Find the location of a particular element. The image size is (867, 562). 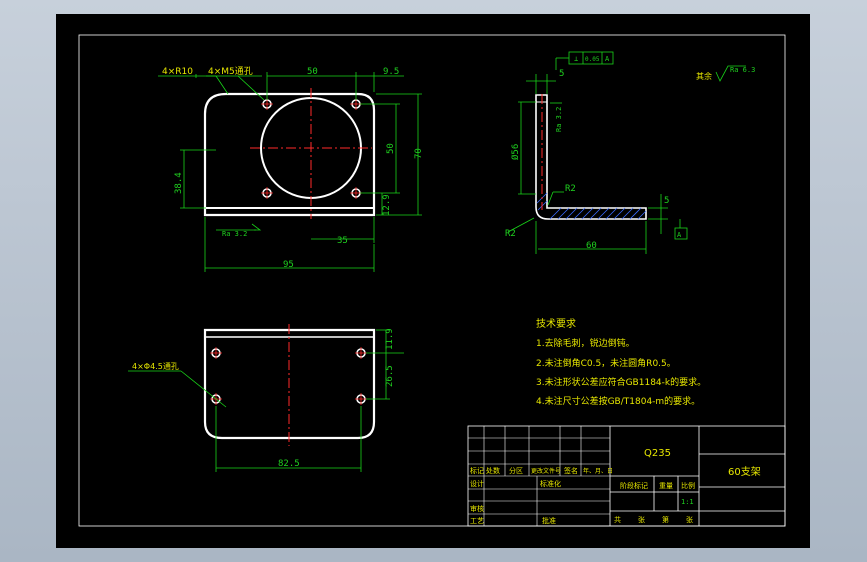

bottom-view: 4×Φ4.5通孔 11.9 26.5 82.5 is located at coordinates (266, 398).